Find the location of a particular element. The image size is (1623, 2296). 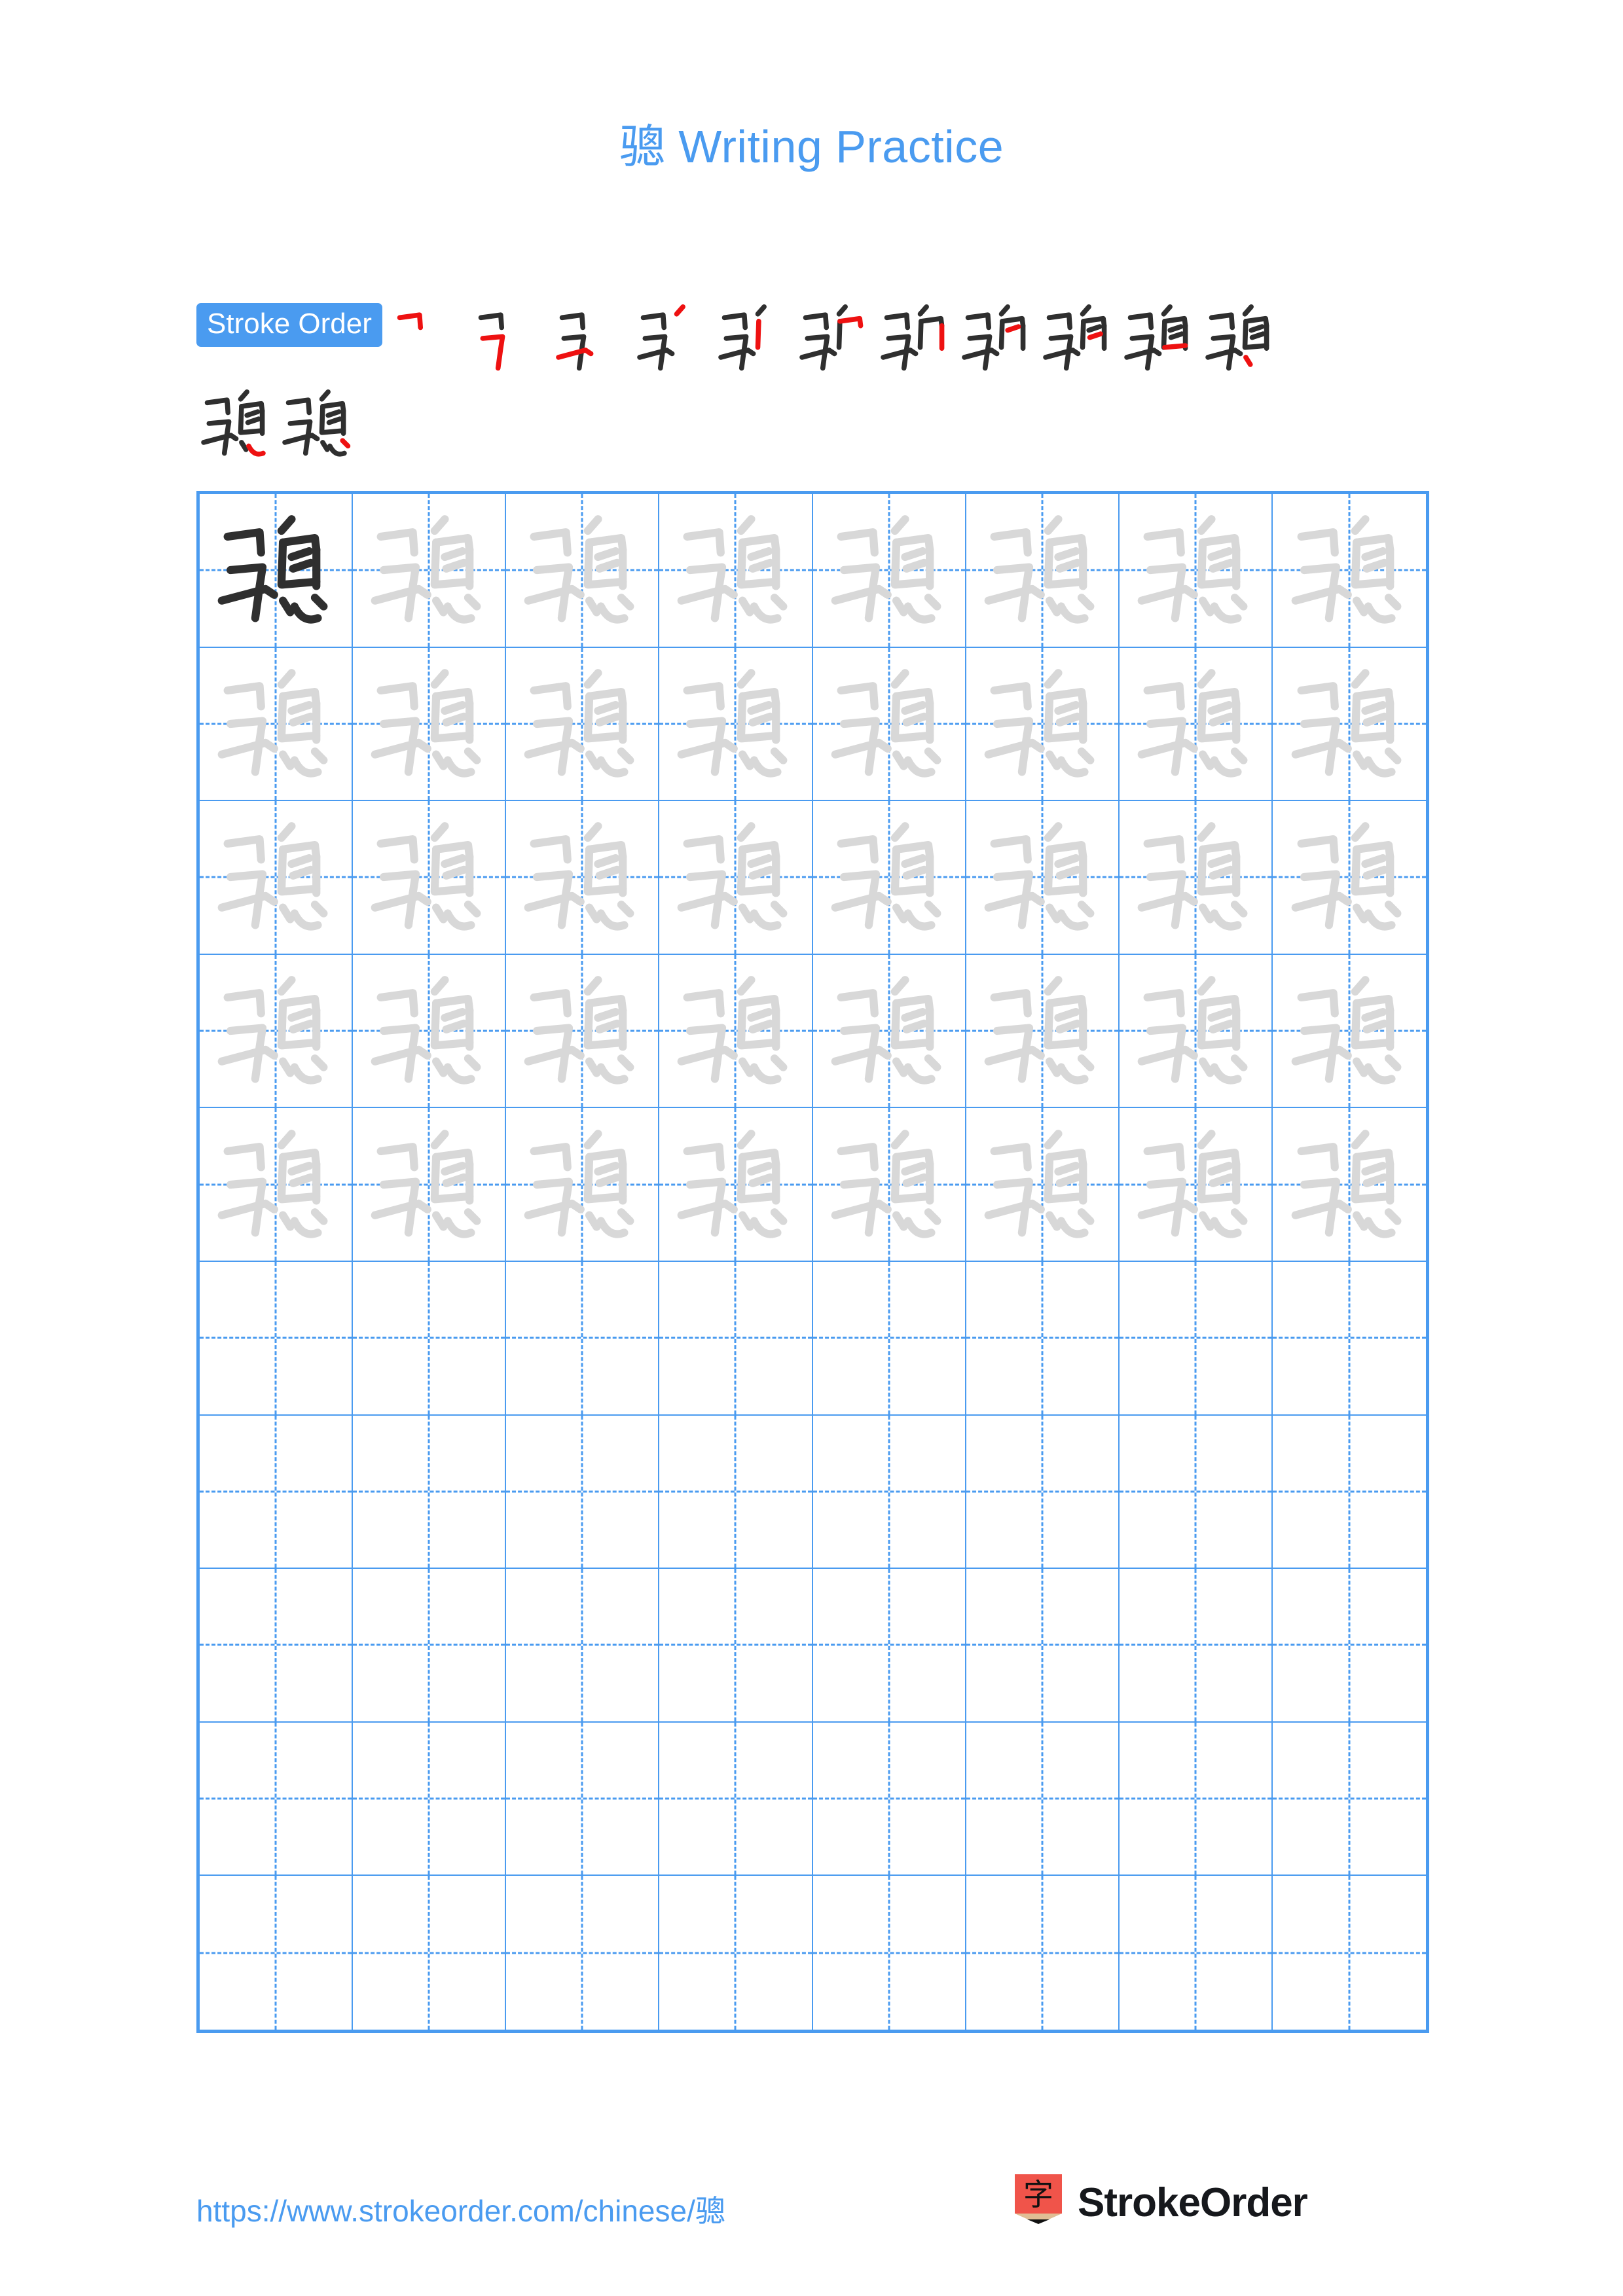

practice-cell-r7-c8 is located at coordinates (1349, 1493).